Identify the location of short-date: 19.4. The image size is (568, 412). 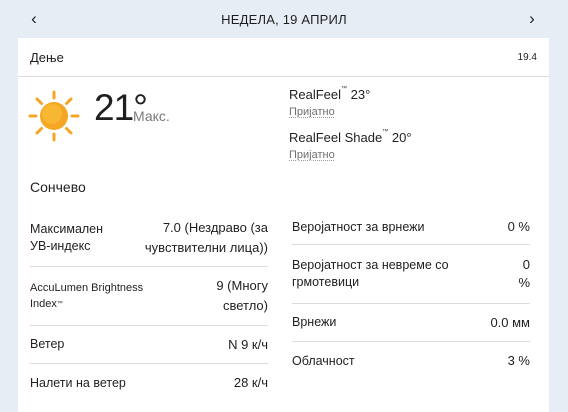
(527, 57).